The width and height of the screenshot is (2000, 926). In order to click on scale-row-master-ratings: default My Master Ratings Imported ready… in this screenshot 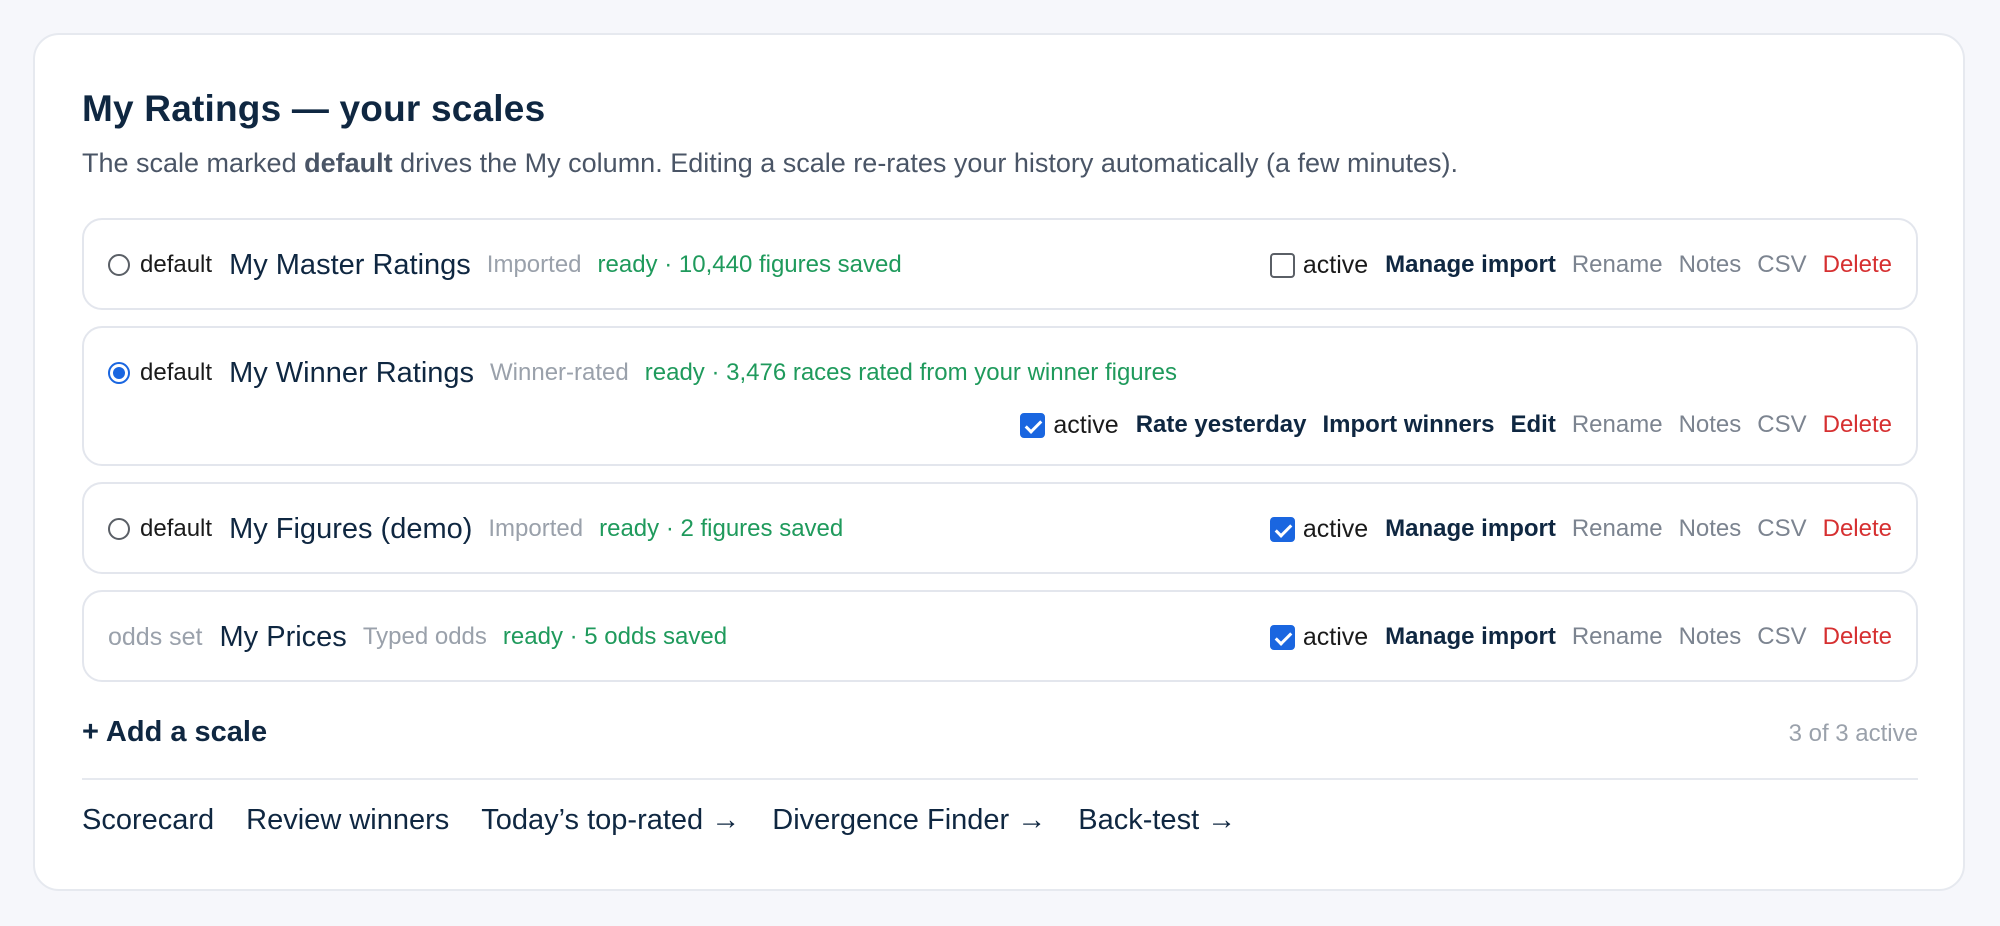, I will do `click(1000, 264)`.